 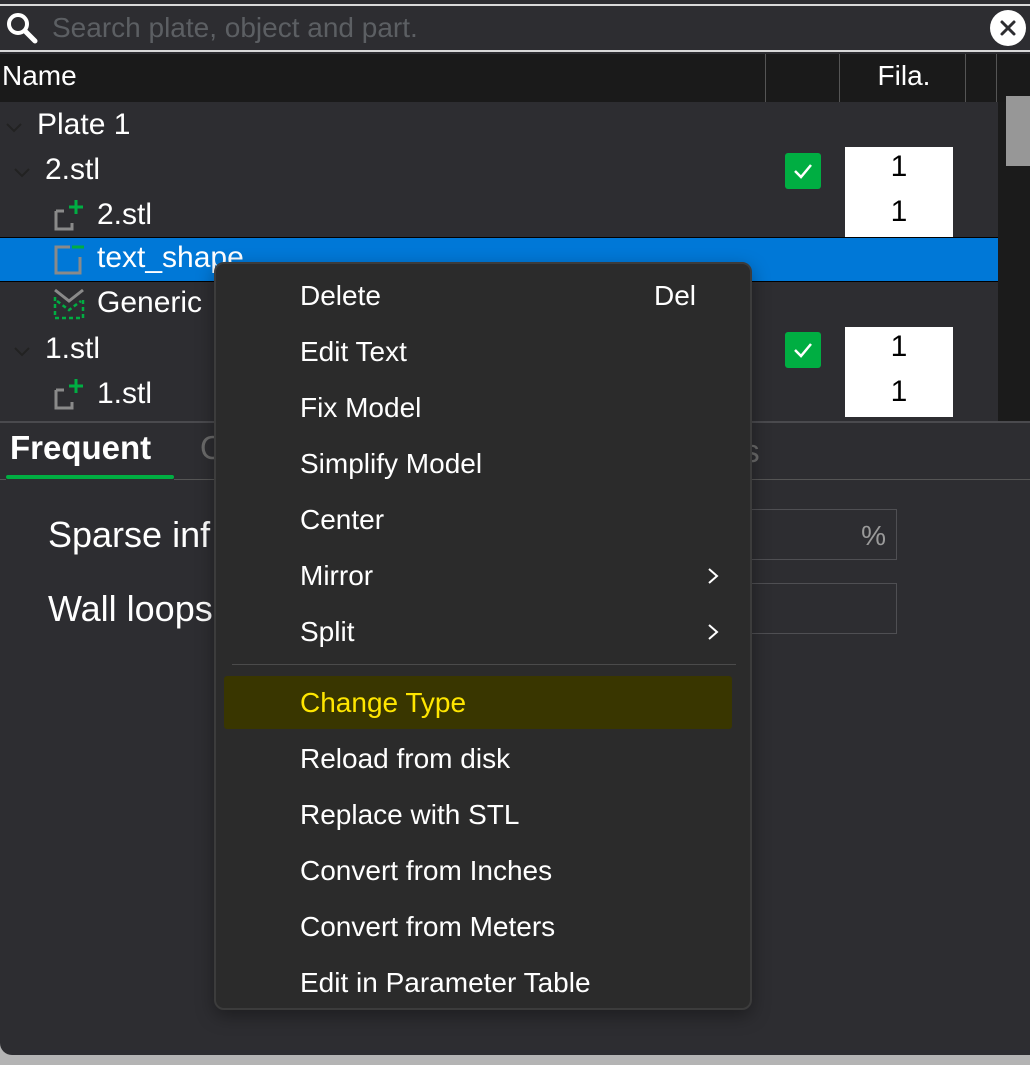 I want to click on column-filament-header: Fila., so click(x=904, y=76).